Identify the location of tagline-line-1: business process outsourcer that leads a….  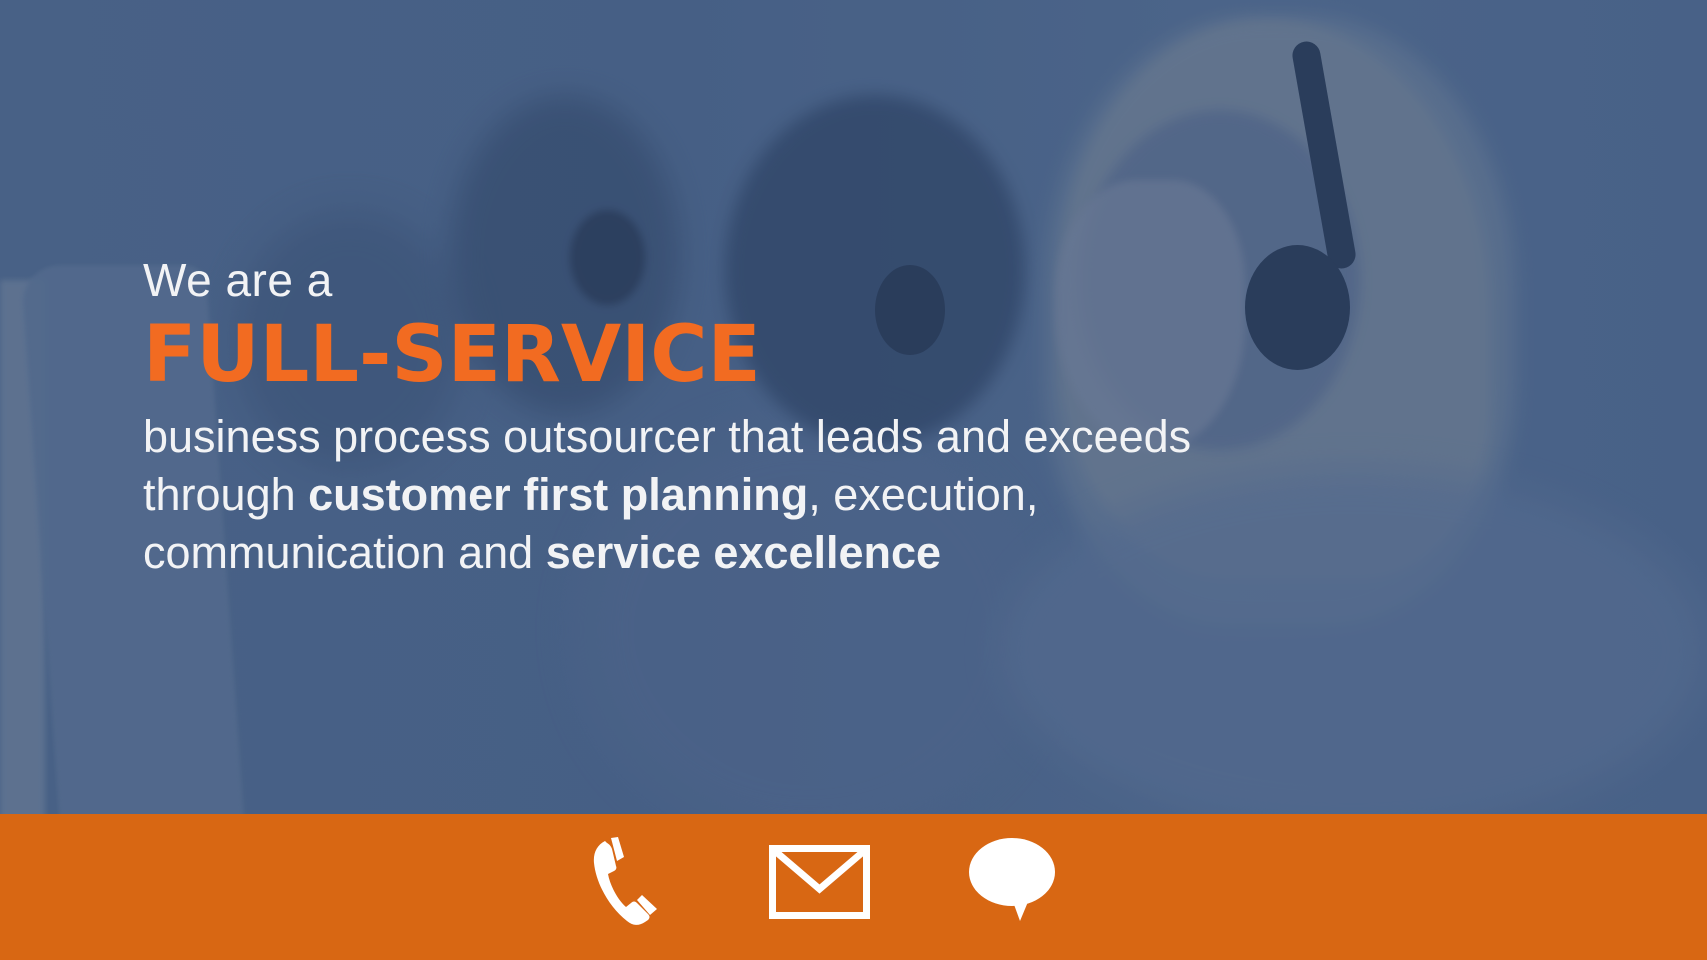
(667, 436).